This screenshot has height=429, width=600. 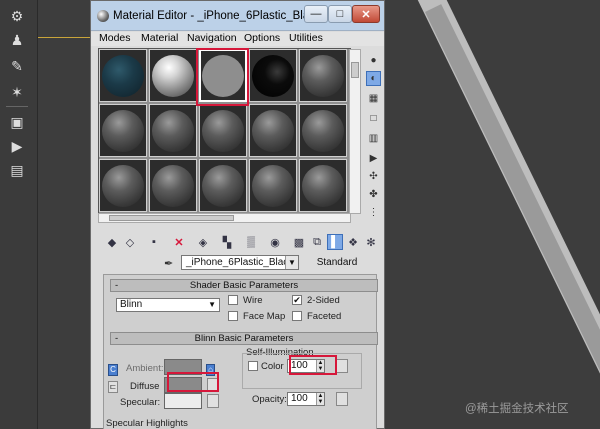 What do you see at coordinates (262, 38) in the screenshot?
I see `menu-options: Options` at bounding box center [262, 38].